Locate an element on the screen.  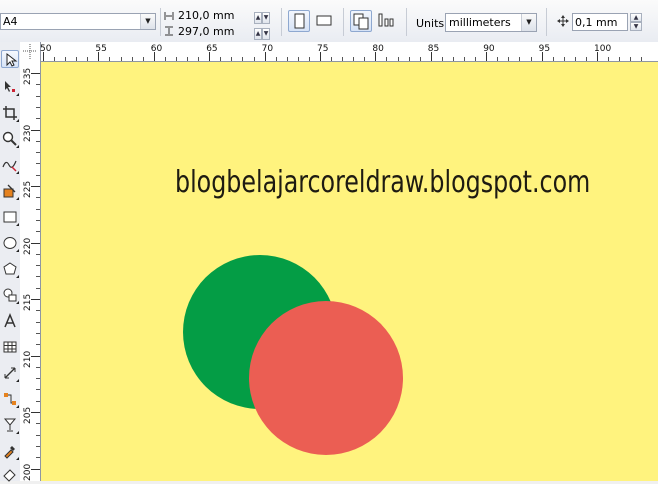
paper-size-select: A4 ▼ is located at coordinates (78, 21).